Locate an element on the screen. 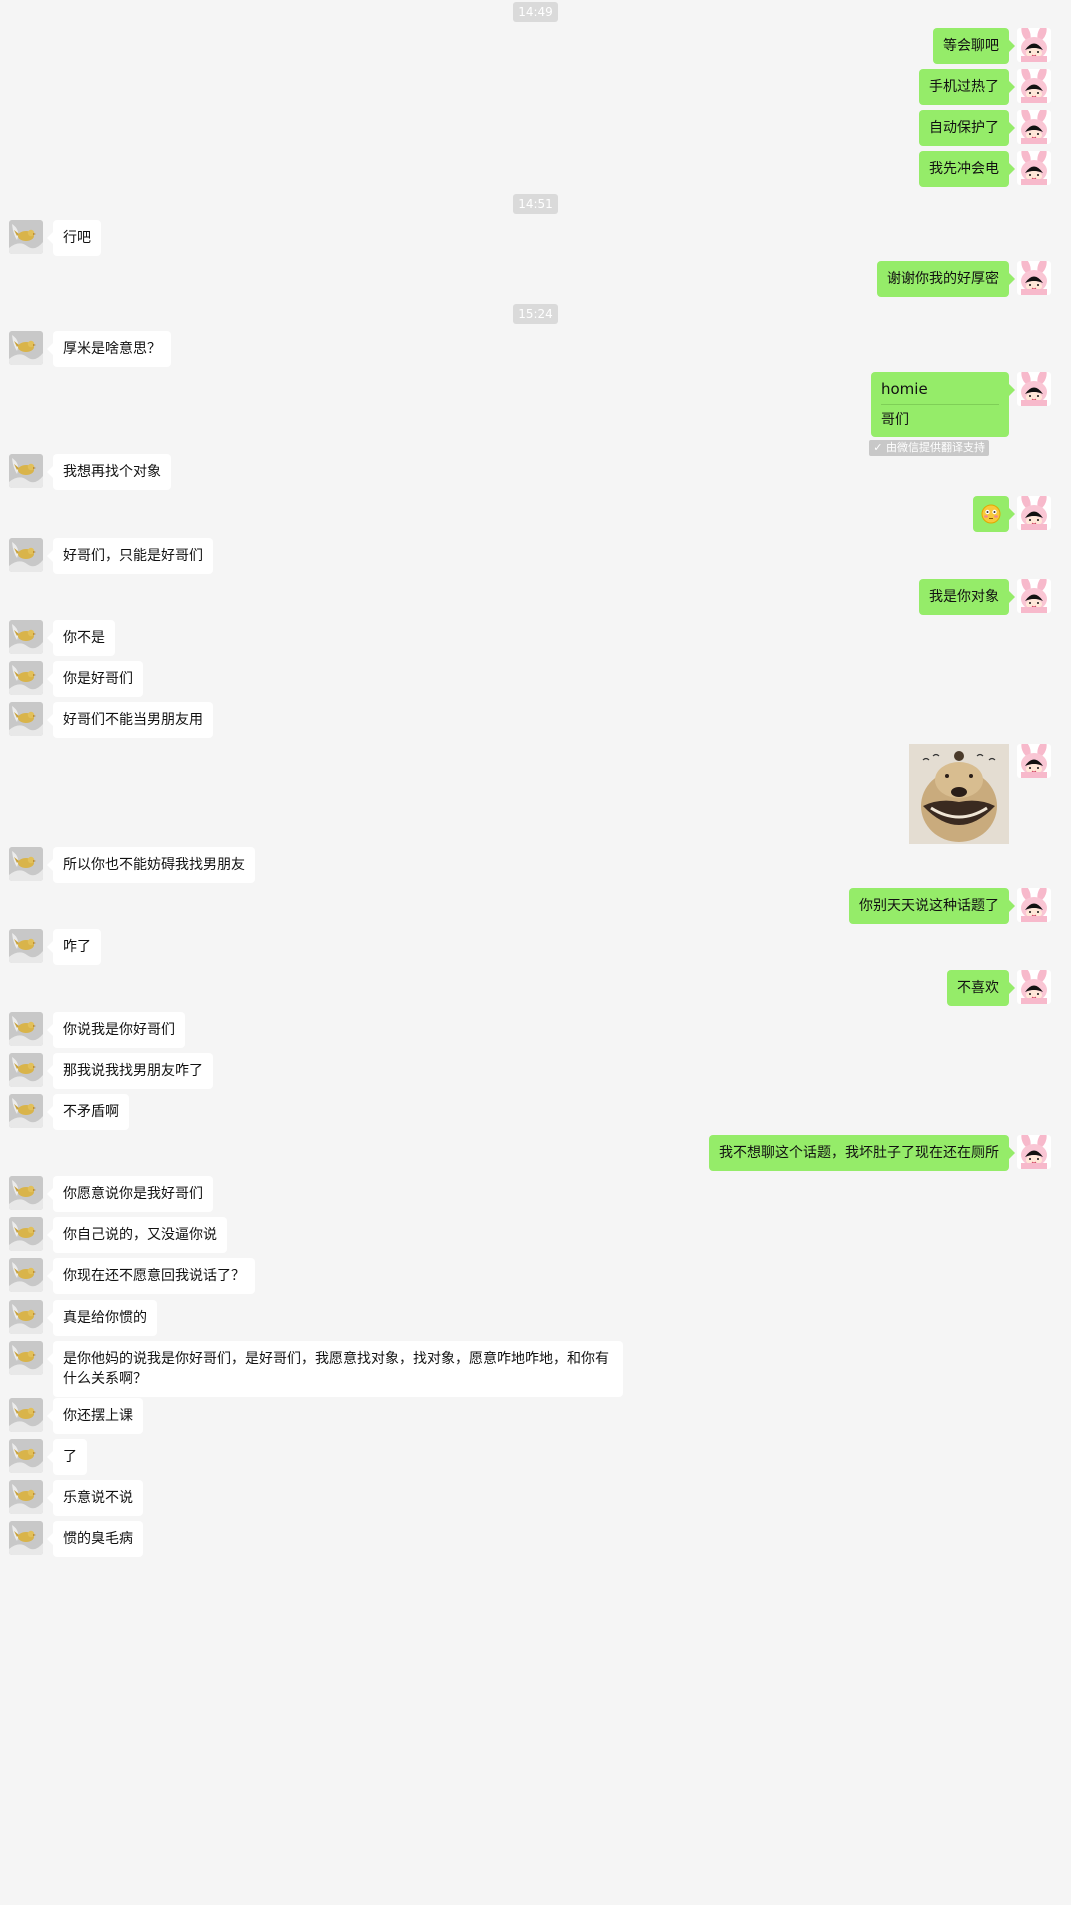 The width and height of the screenshot is (1071, 1905). sent-emoji-bubble is located at coordinates (994, 514).